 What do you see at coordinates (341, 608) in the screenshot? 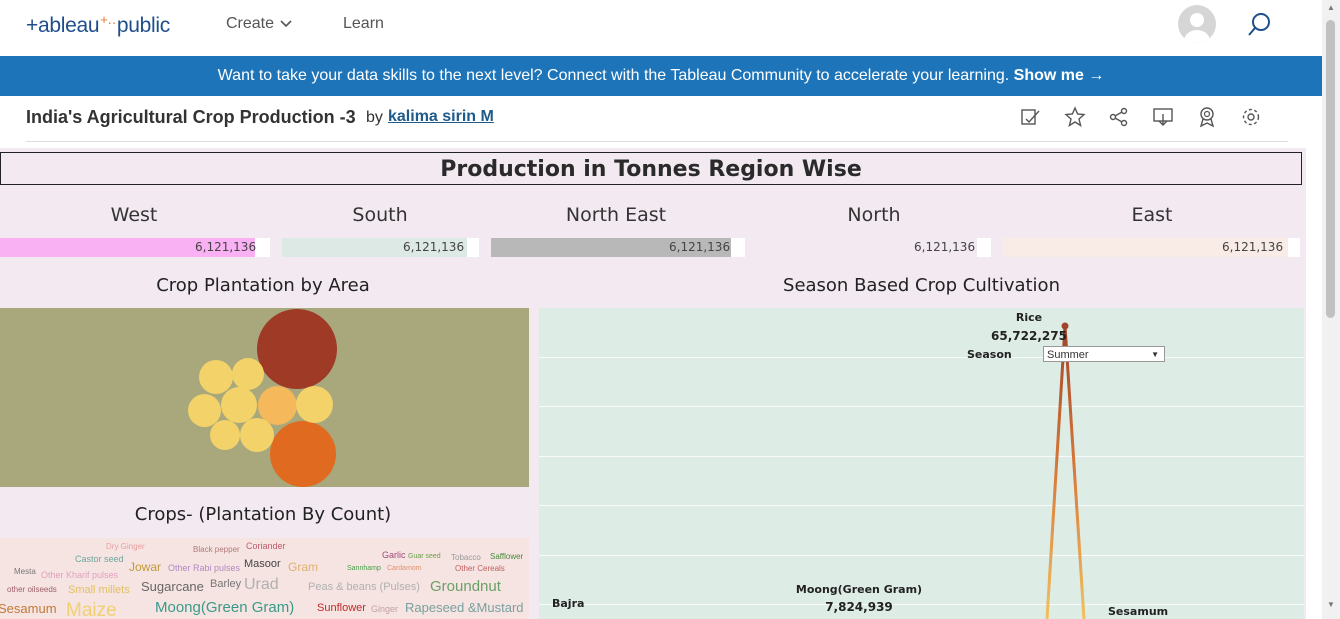
I see `word-item: Sunflower` at bounding box center [341, 608].